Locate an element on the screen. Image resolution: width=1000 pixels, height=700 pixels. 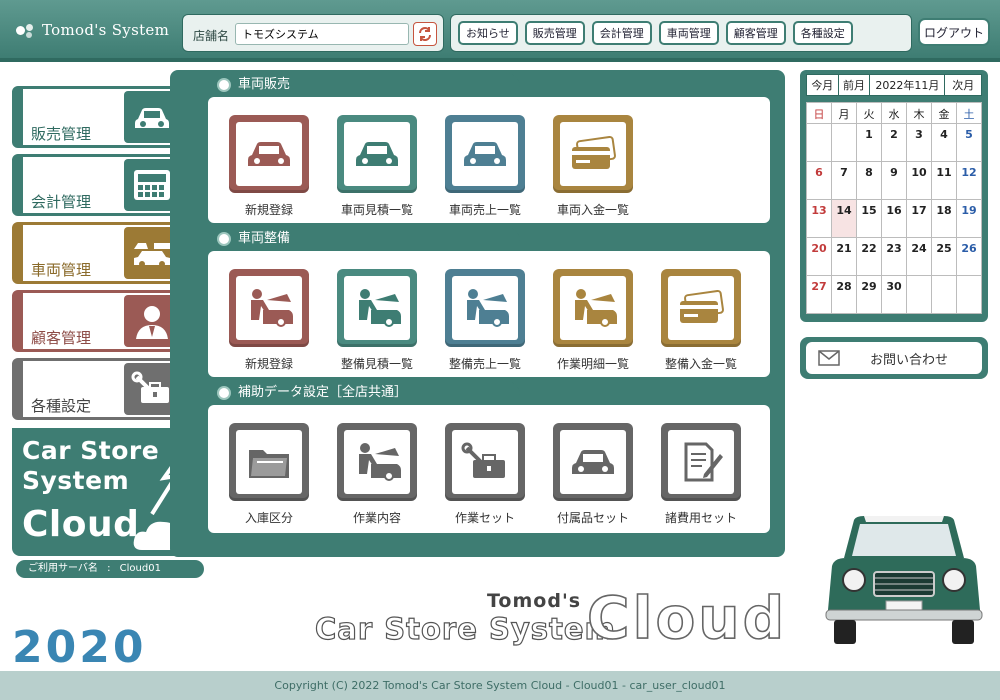
tile-maintenance-new: 新規登録 is located at coordinates (269, 320).